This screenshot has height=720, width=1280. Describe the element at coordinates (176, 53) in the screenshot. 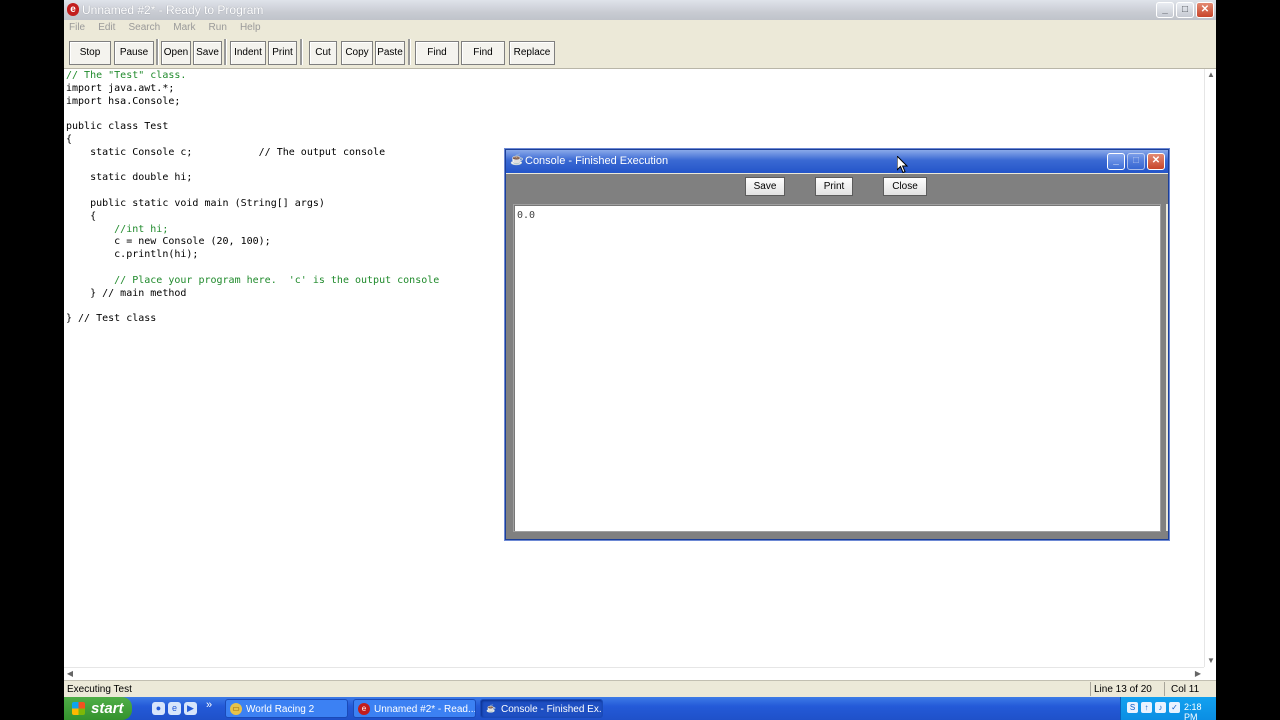

I see `open-button: Open` at that location.